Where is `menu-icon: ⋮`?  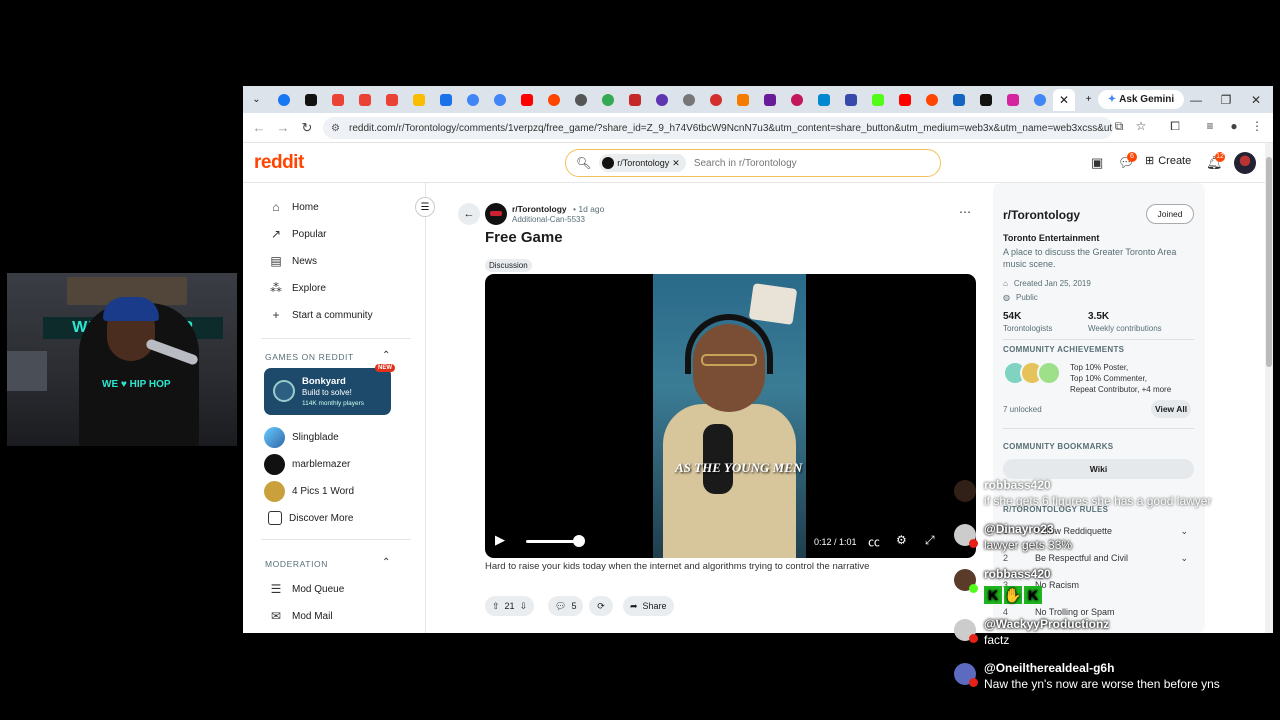
menu-icon: ⋮ is located at coordinates (1257, 126).